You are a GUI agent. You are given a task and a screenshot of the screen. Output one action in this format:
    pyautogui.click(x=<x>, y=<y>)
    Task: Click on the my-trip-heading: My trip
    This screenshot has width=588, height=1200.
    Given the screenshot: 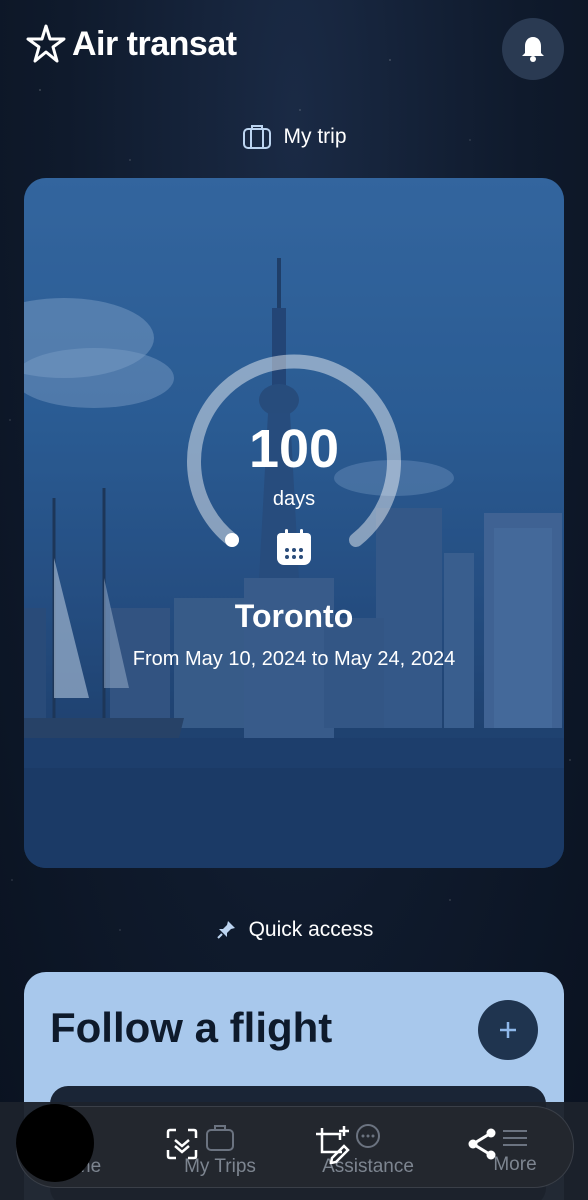 What is the action you would take?
    pyautogui.click(x=294, y=137)
    